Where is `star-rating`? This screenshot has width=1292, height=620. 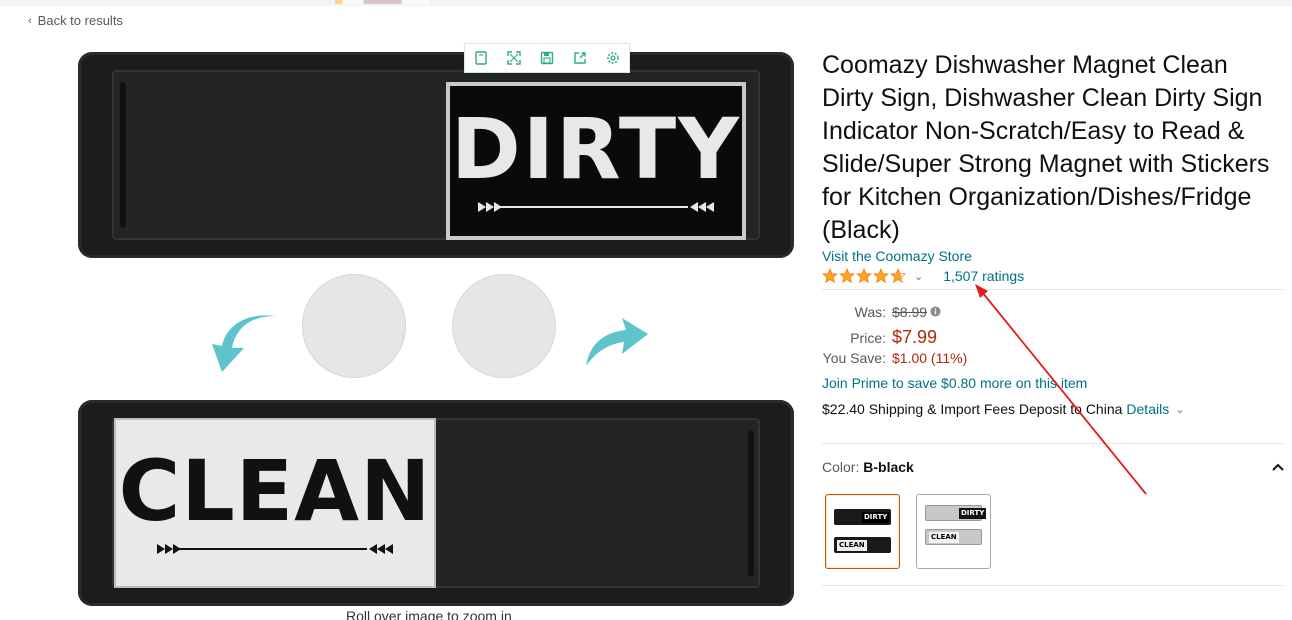
star-rating is located at coordinates (864, 276).